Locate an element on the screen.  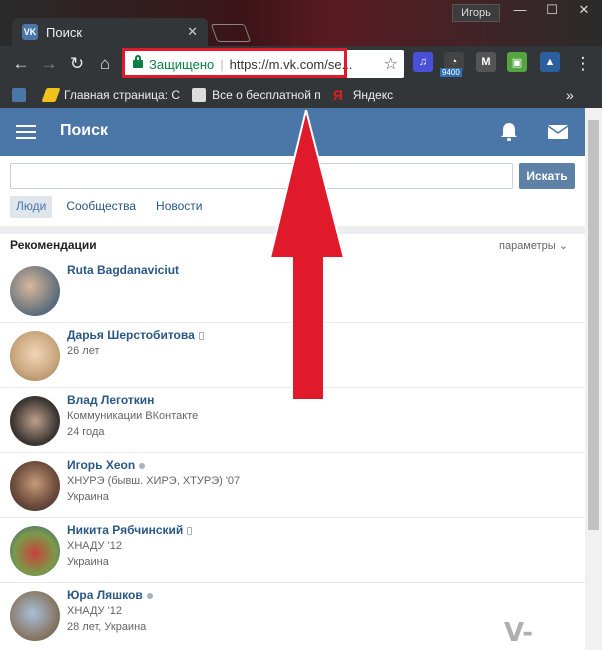
url-highlight-box is located at coordinates (234, 63).